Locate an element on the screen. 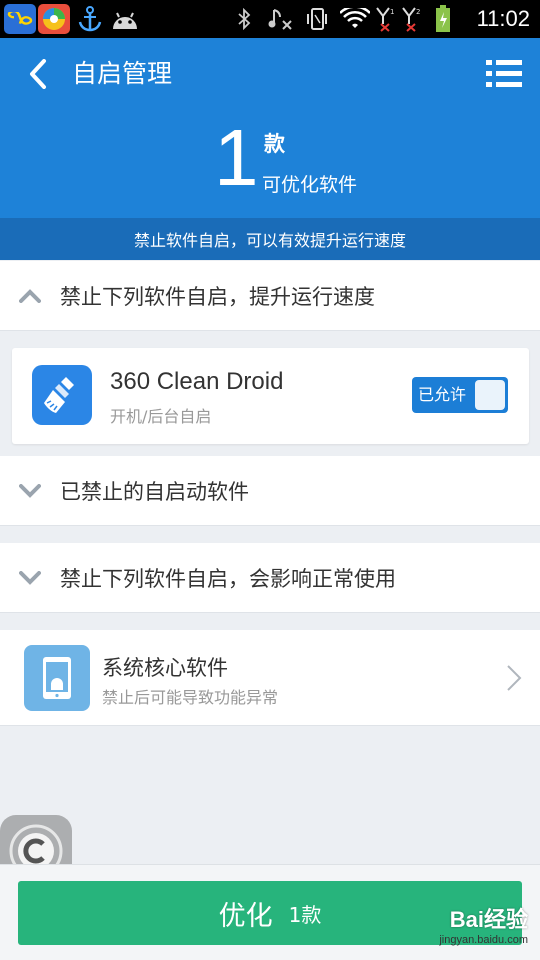 The height and width of the screenshot is (960, 540). status-bar: 1 2 11:02 is located at coordinates (270, 19).